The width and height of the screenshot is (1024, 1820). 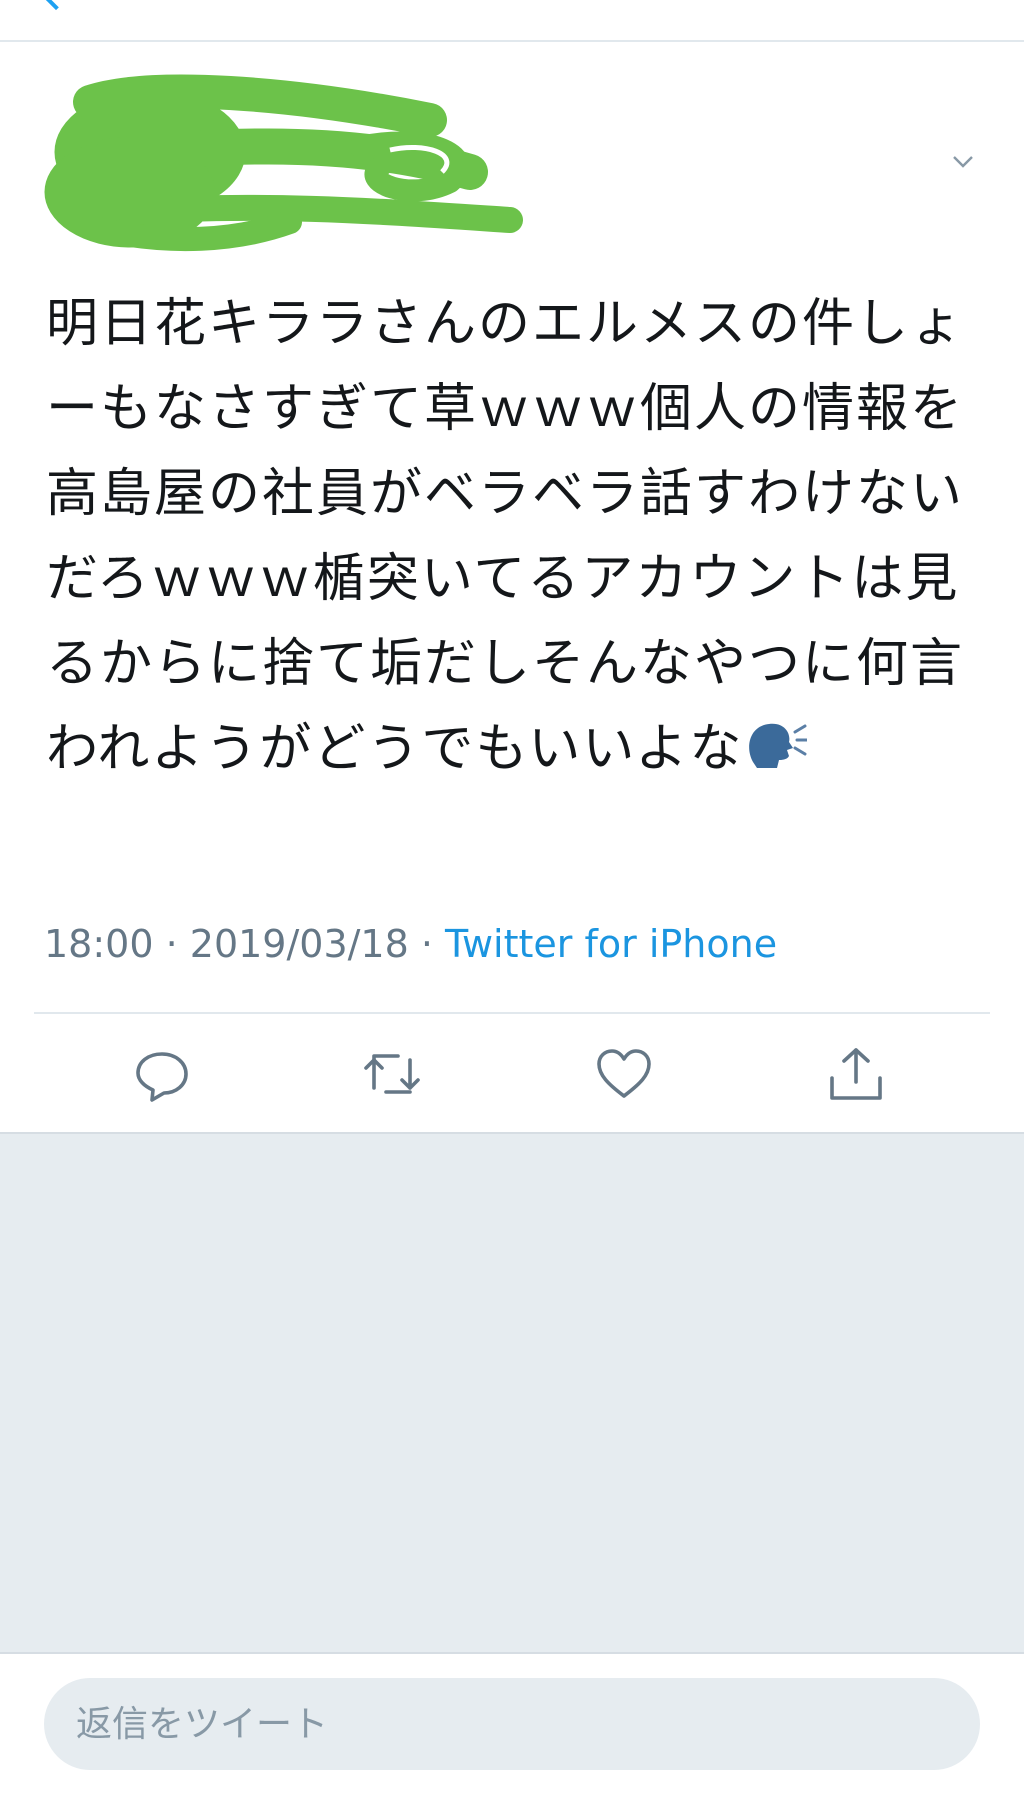 I want to click on heart-icon, so click(x=624, y=1073).